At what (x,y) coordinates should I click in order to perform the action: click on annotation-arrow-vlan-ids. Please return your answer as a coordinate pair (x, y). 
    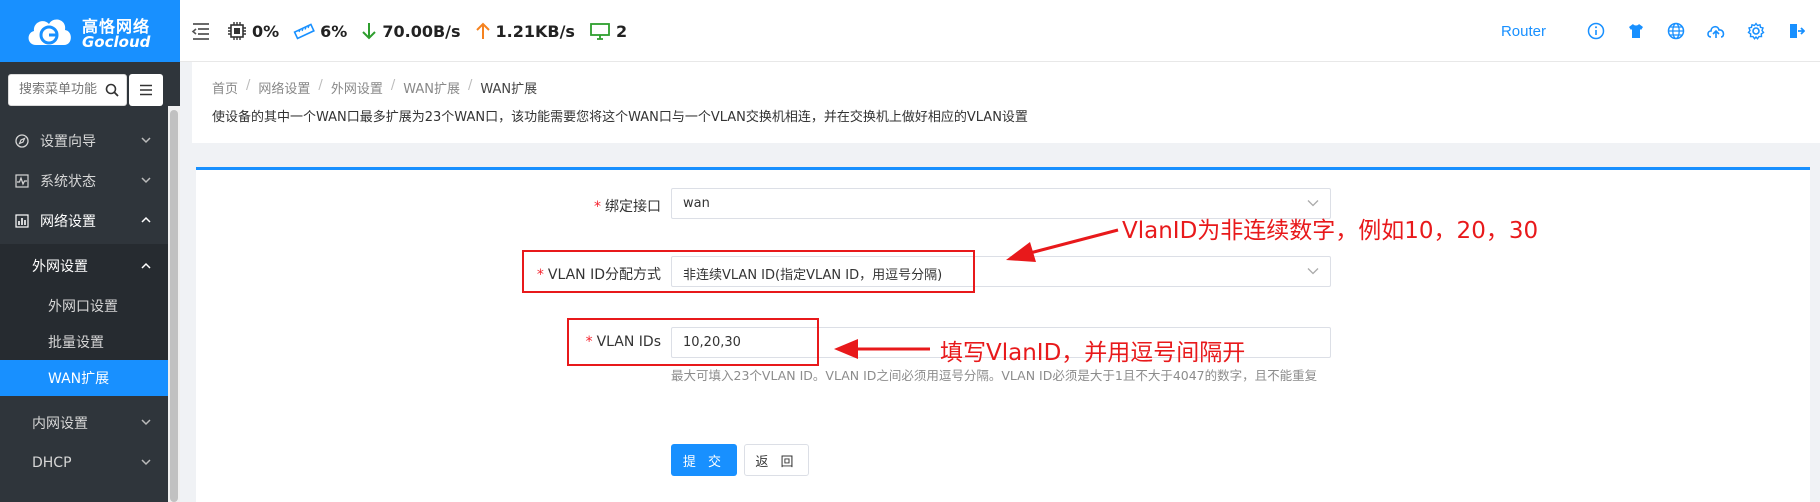
    Looking at the image, I should click on (882, 349).